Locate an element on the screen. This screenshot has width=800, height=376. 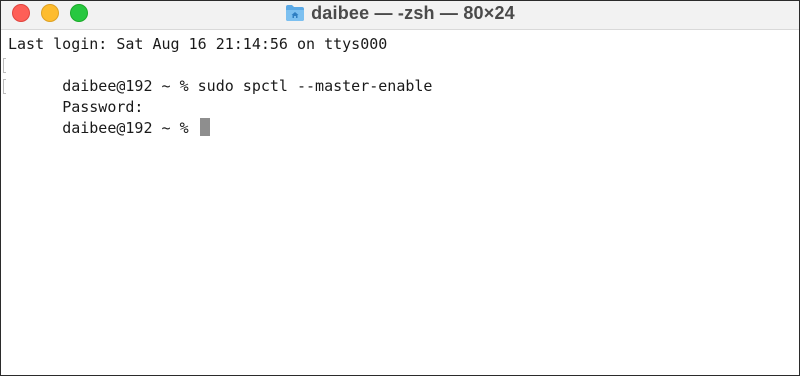
text-cursor is located at coordinates (204, 127).